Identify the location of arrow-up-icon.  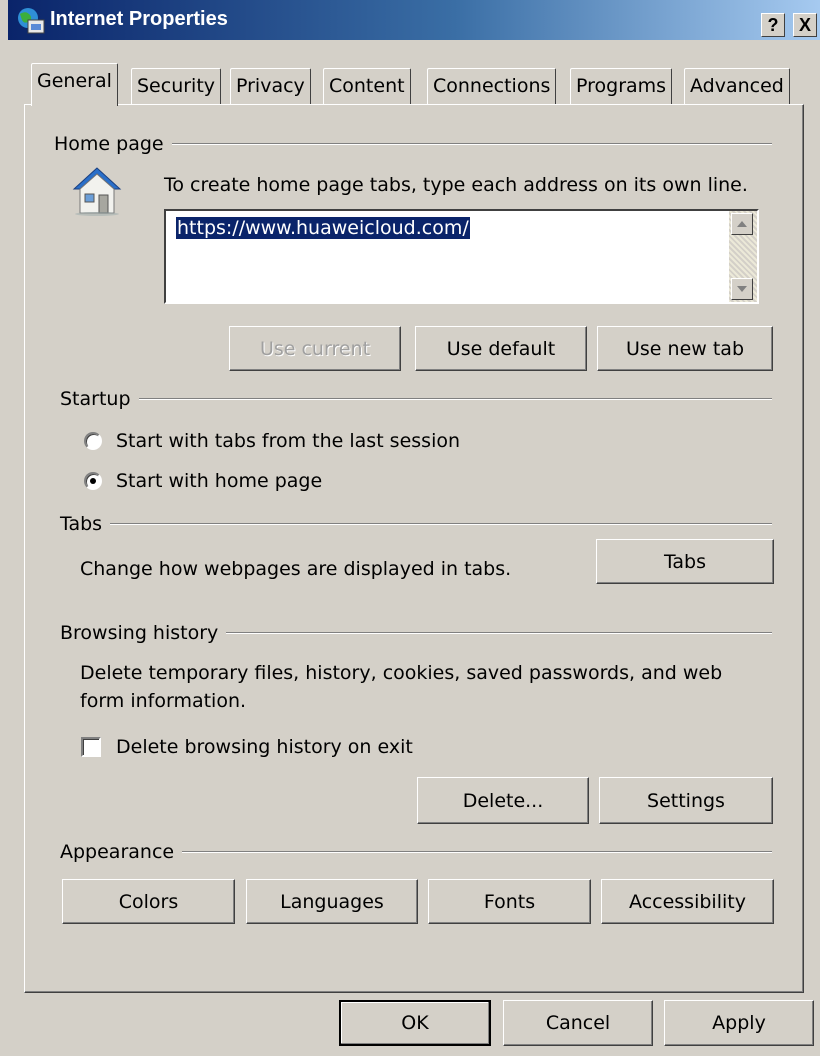
(742, 224).